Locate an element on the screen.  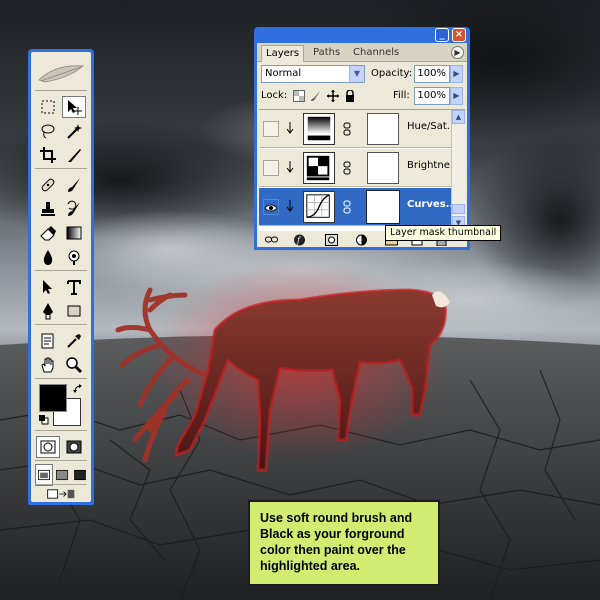
history-brush-icon is located at coordinates (74, 209).